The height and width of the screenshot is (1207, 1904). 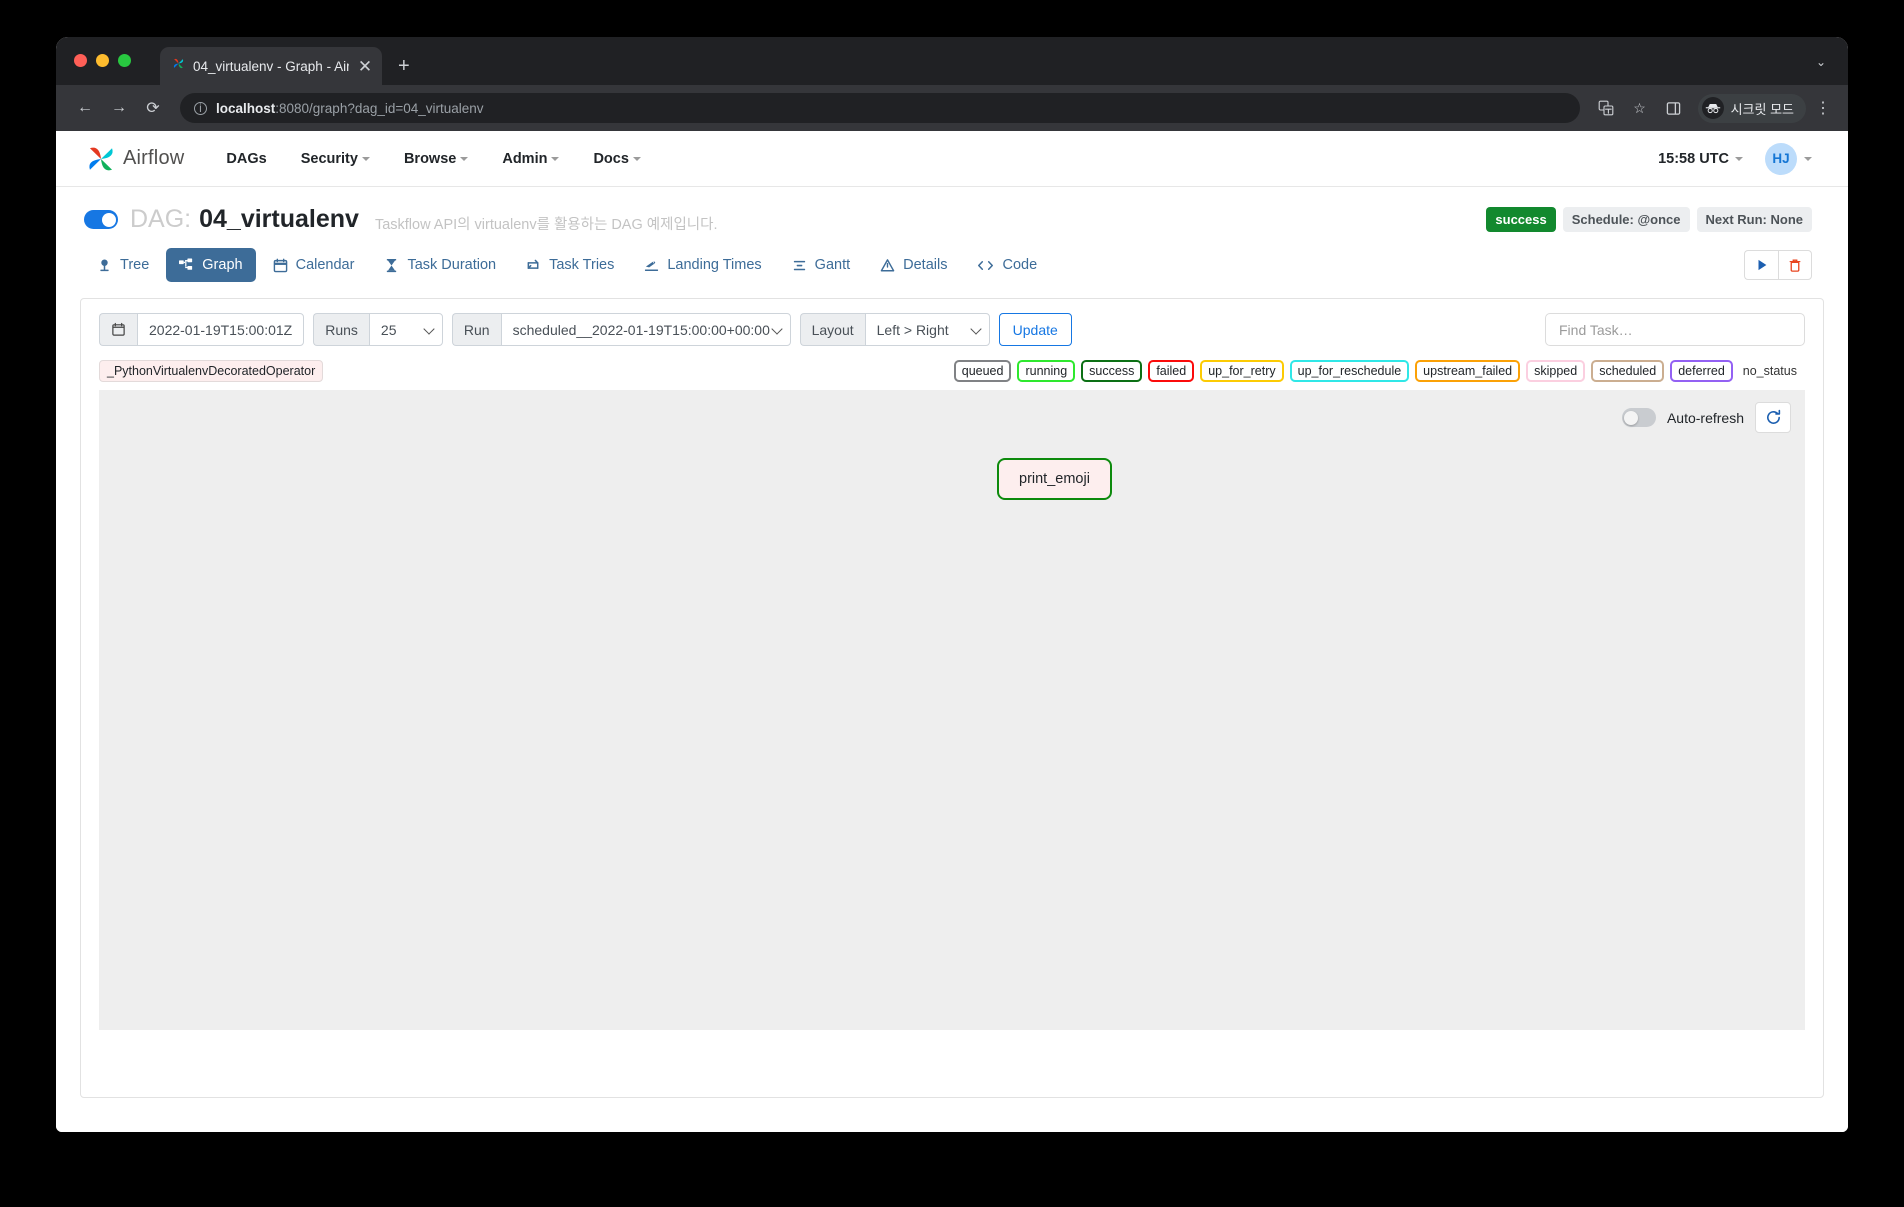 I want to click on runs-group: Runs 25, so click(x=378, y=329).